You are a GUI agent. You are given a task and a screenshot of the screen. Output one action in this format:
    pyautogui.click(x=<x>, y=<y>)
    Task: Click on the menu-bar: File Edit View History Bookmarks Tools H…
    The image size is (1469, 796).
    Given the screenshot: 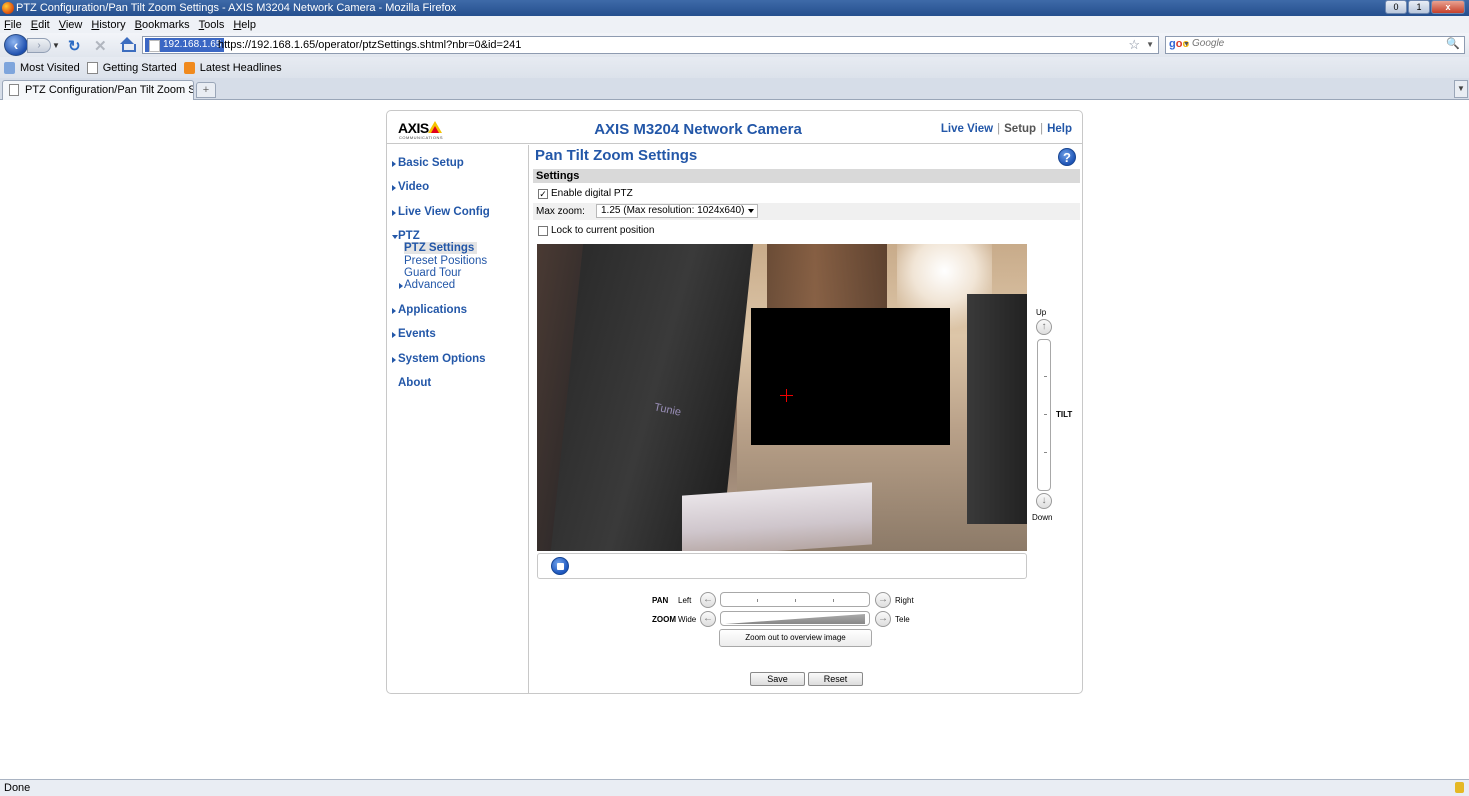 What is the action you would take?
    pyautogui.click(x=734, y=24)
    